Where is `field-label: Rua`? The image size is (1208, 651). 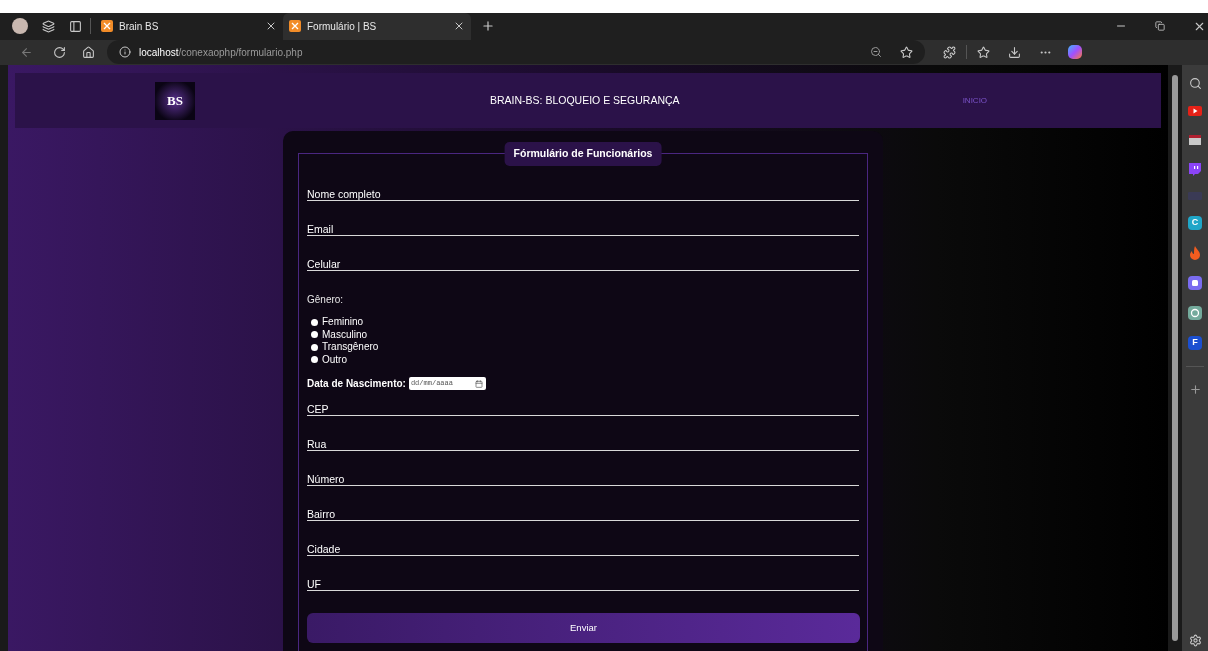 field-label: Rua is located at coordinates (317, 443).